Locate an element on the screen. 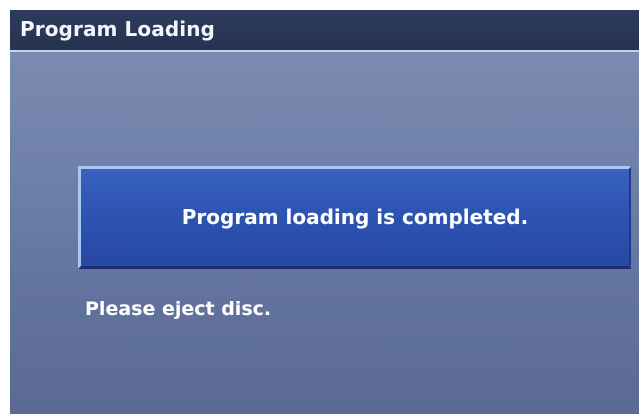  eject-instruction: Please eject disc. is located at coordinates (178, 309).